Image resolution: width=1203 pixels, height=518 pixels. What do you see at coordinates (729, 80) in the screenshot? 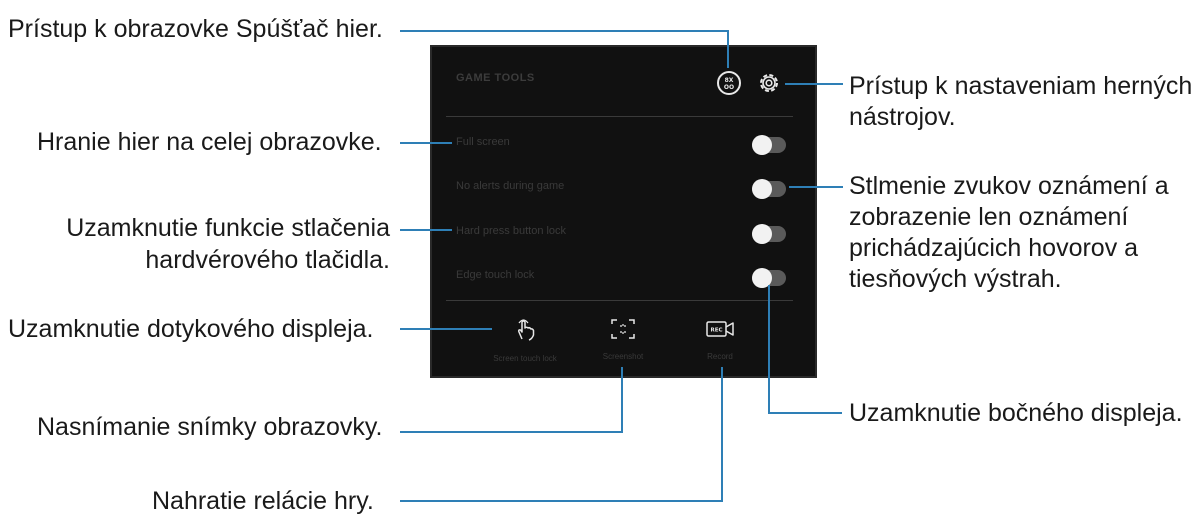
I see `svg-text: 8X` at bounding box center [729, 80].